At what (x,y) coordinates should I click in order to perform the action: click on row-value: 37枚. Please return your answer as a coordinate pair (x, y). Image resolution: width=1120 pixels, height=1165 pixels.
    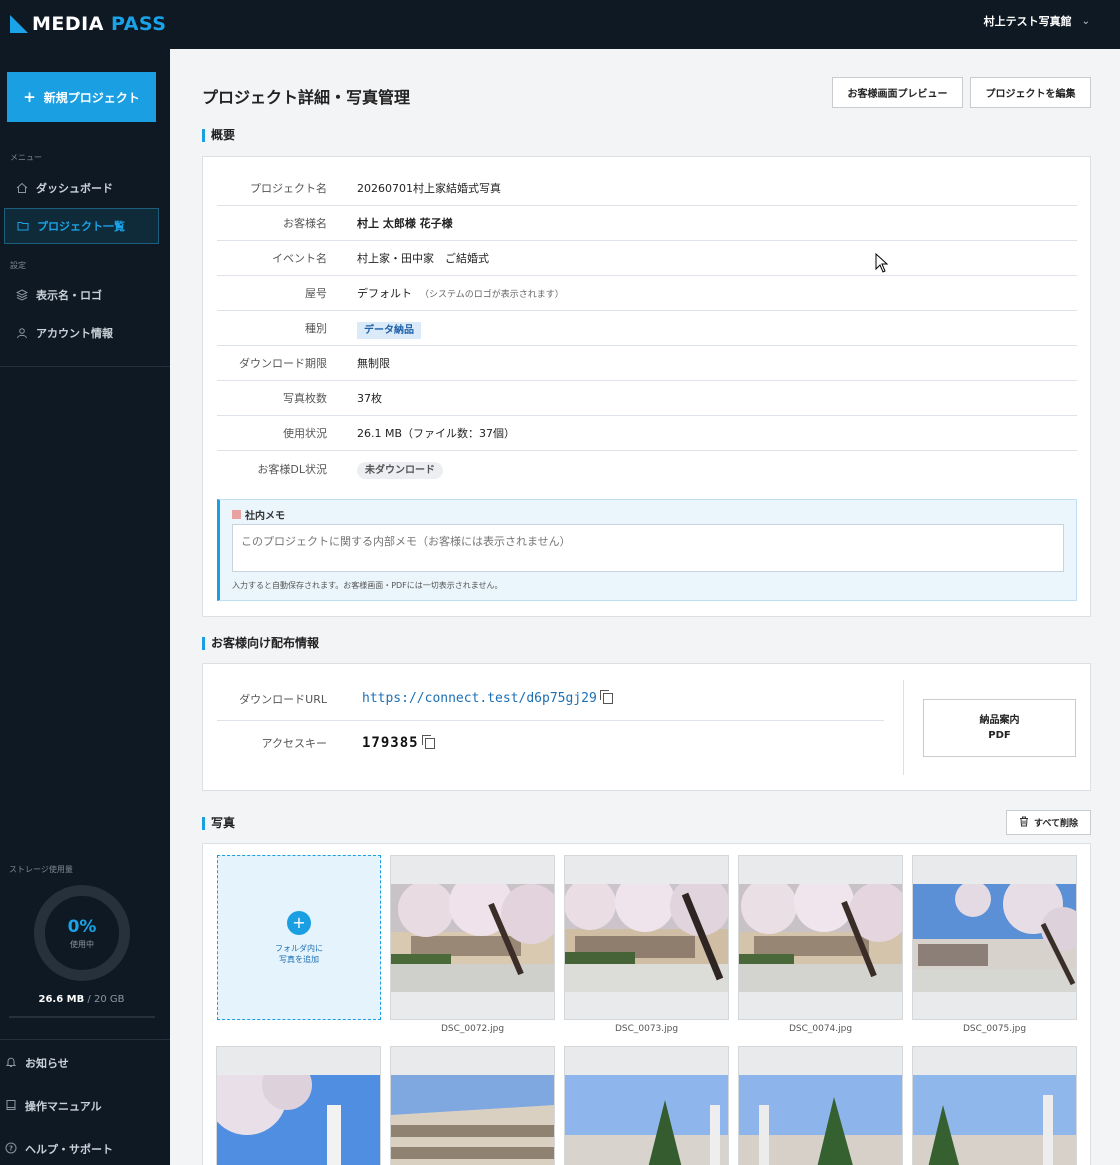
    Looking at the image, I should click on (369, 398).